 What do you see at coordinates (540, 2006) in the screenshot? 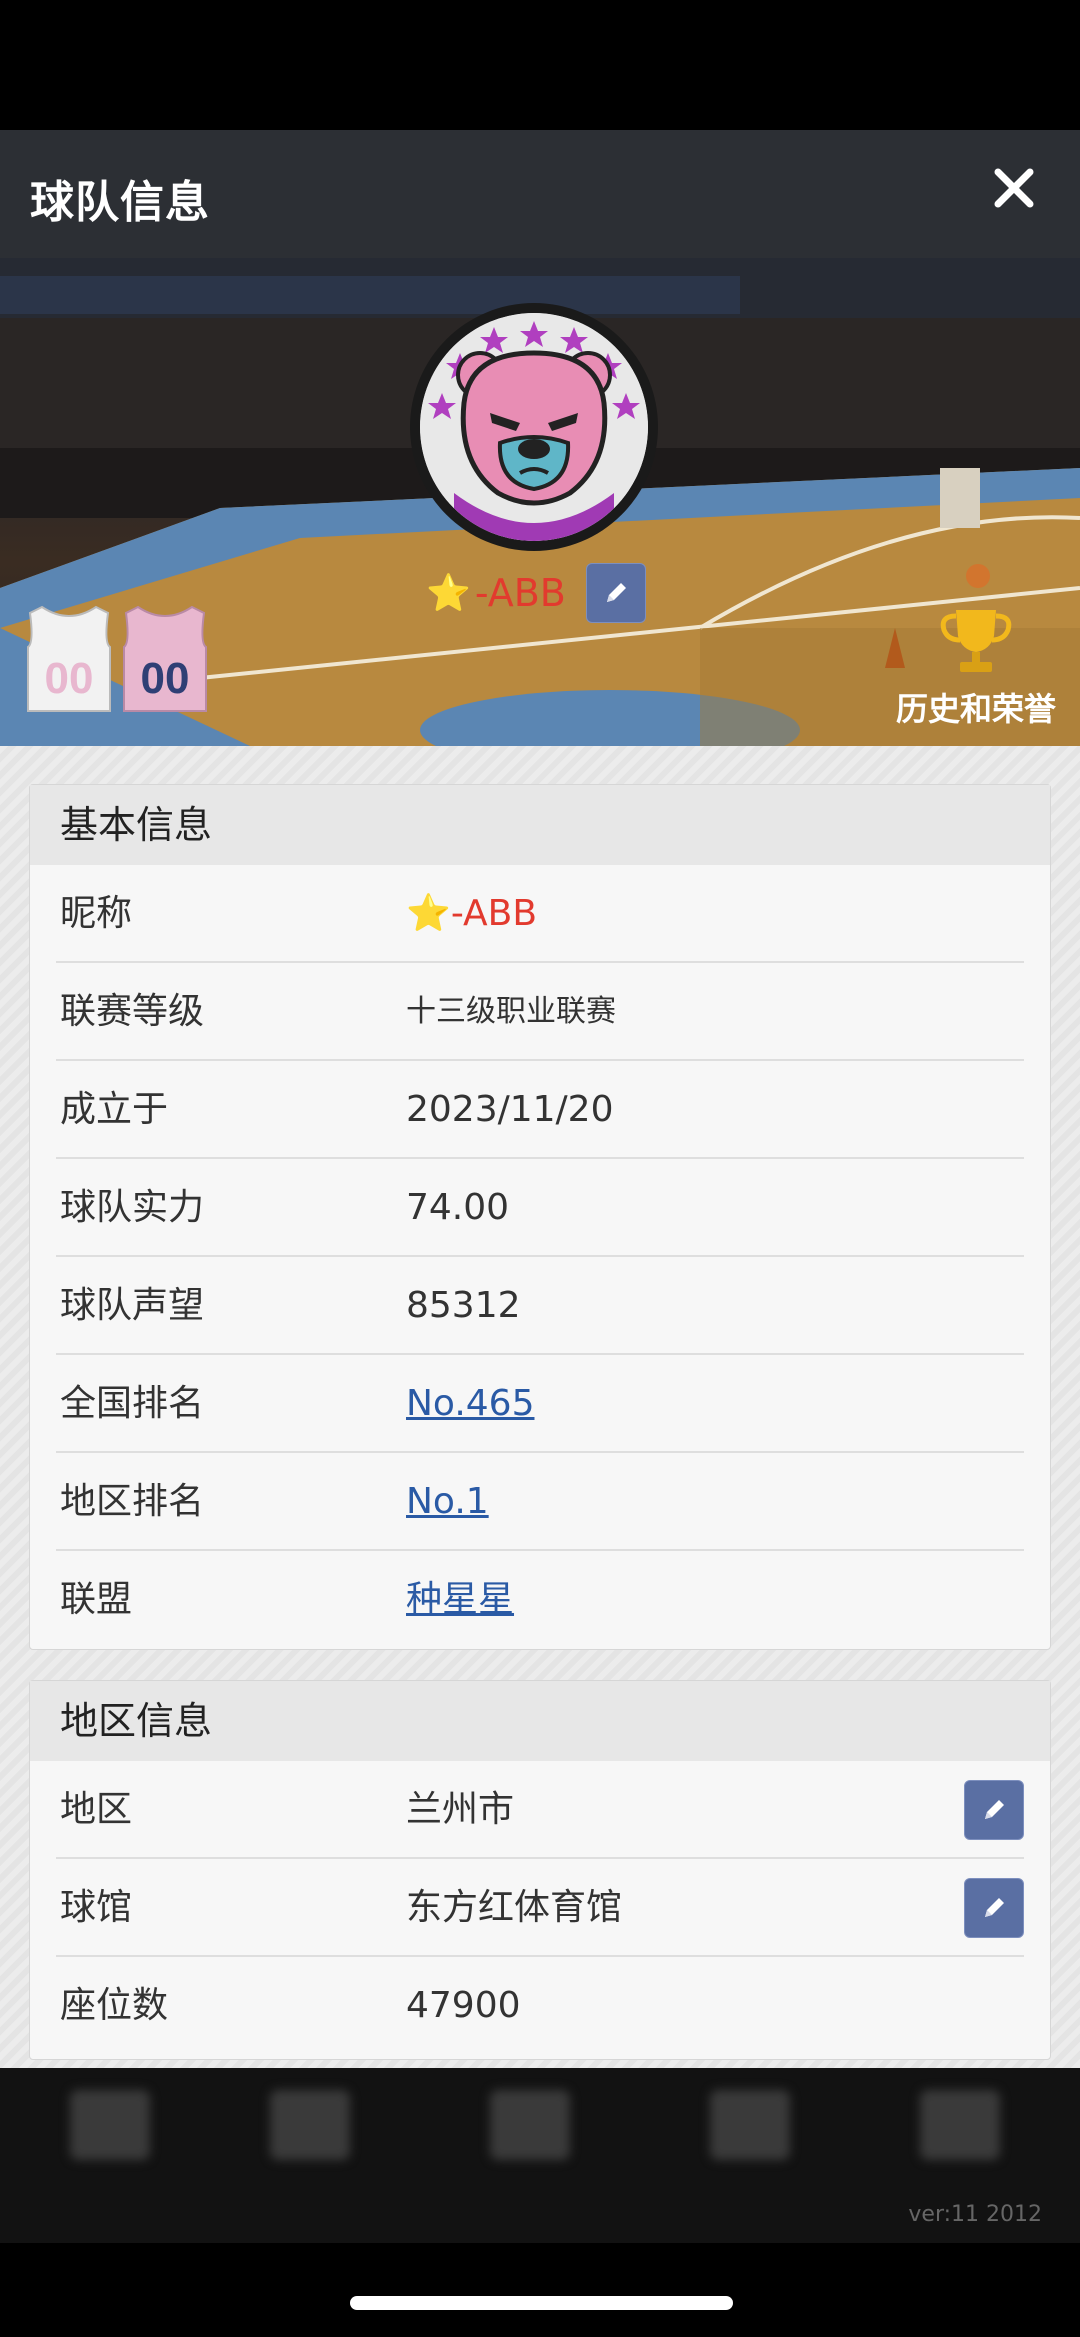
I see `info-row-seats: 座位数 47900` at bounding box center [540, 2006].